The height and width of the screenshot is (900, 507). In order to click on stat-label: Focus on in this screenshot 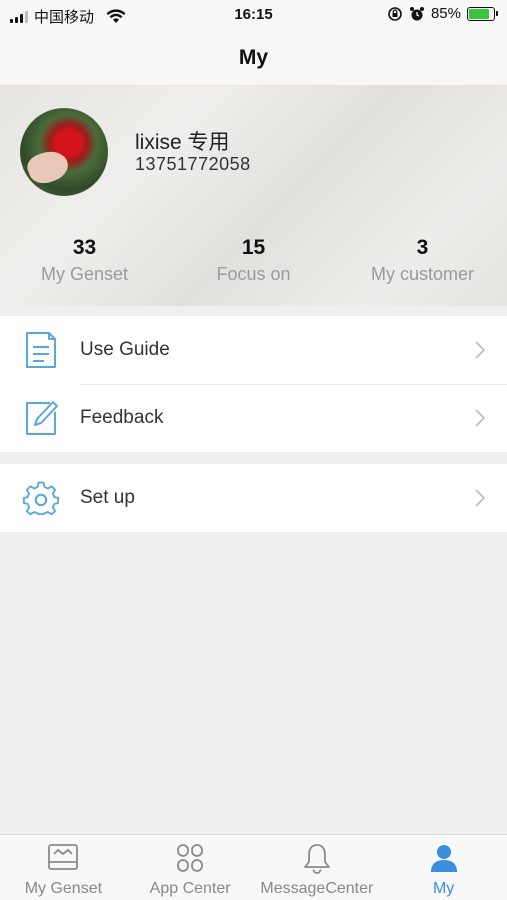, I will do `click(253, 274)`.